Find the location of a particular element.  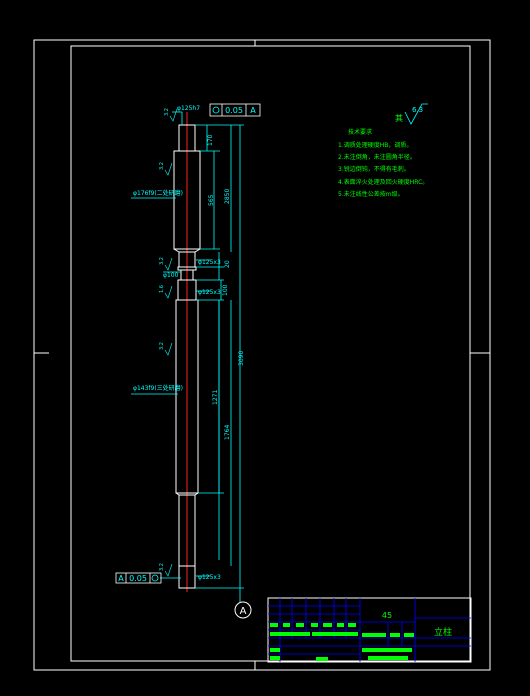

svg-text: 3090 is located at coordinates (241, 358).